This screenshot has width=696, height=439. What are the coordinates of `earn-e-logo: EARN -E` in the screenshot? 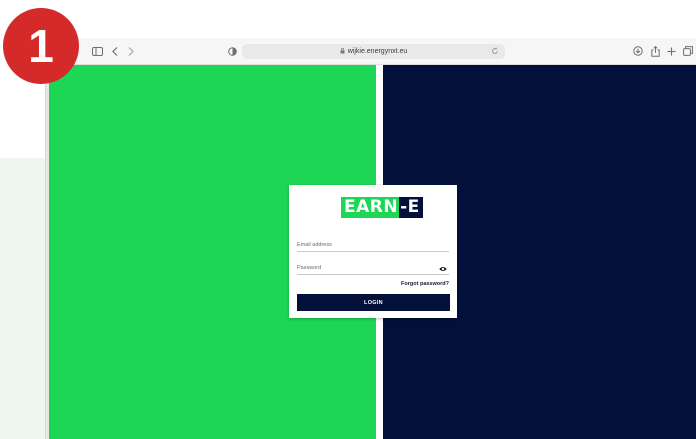 It's located at (382, 207).